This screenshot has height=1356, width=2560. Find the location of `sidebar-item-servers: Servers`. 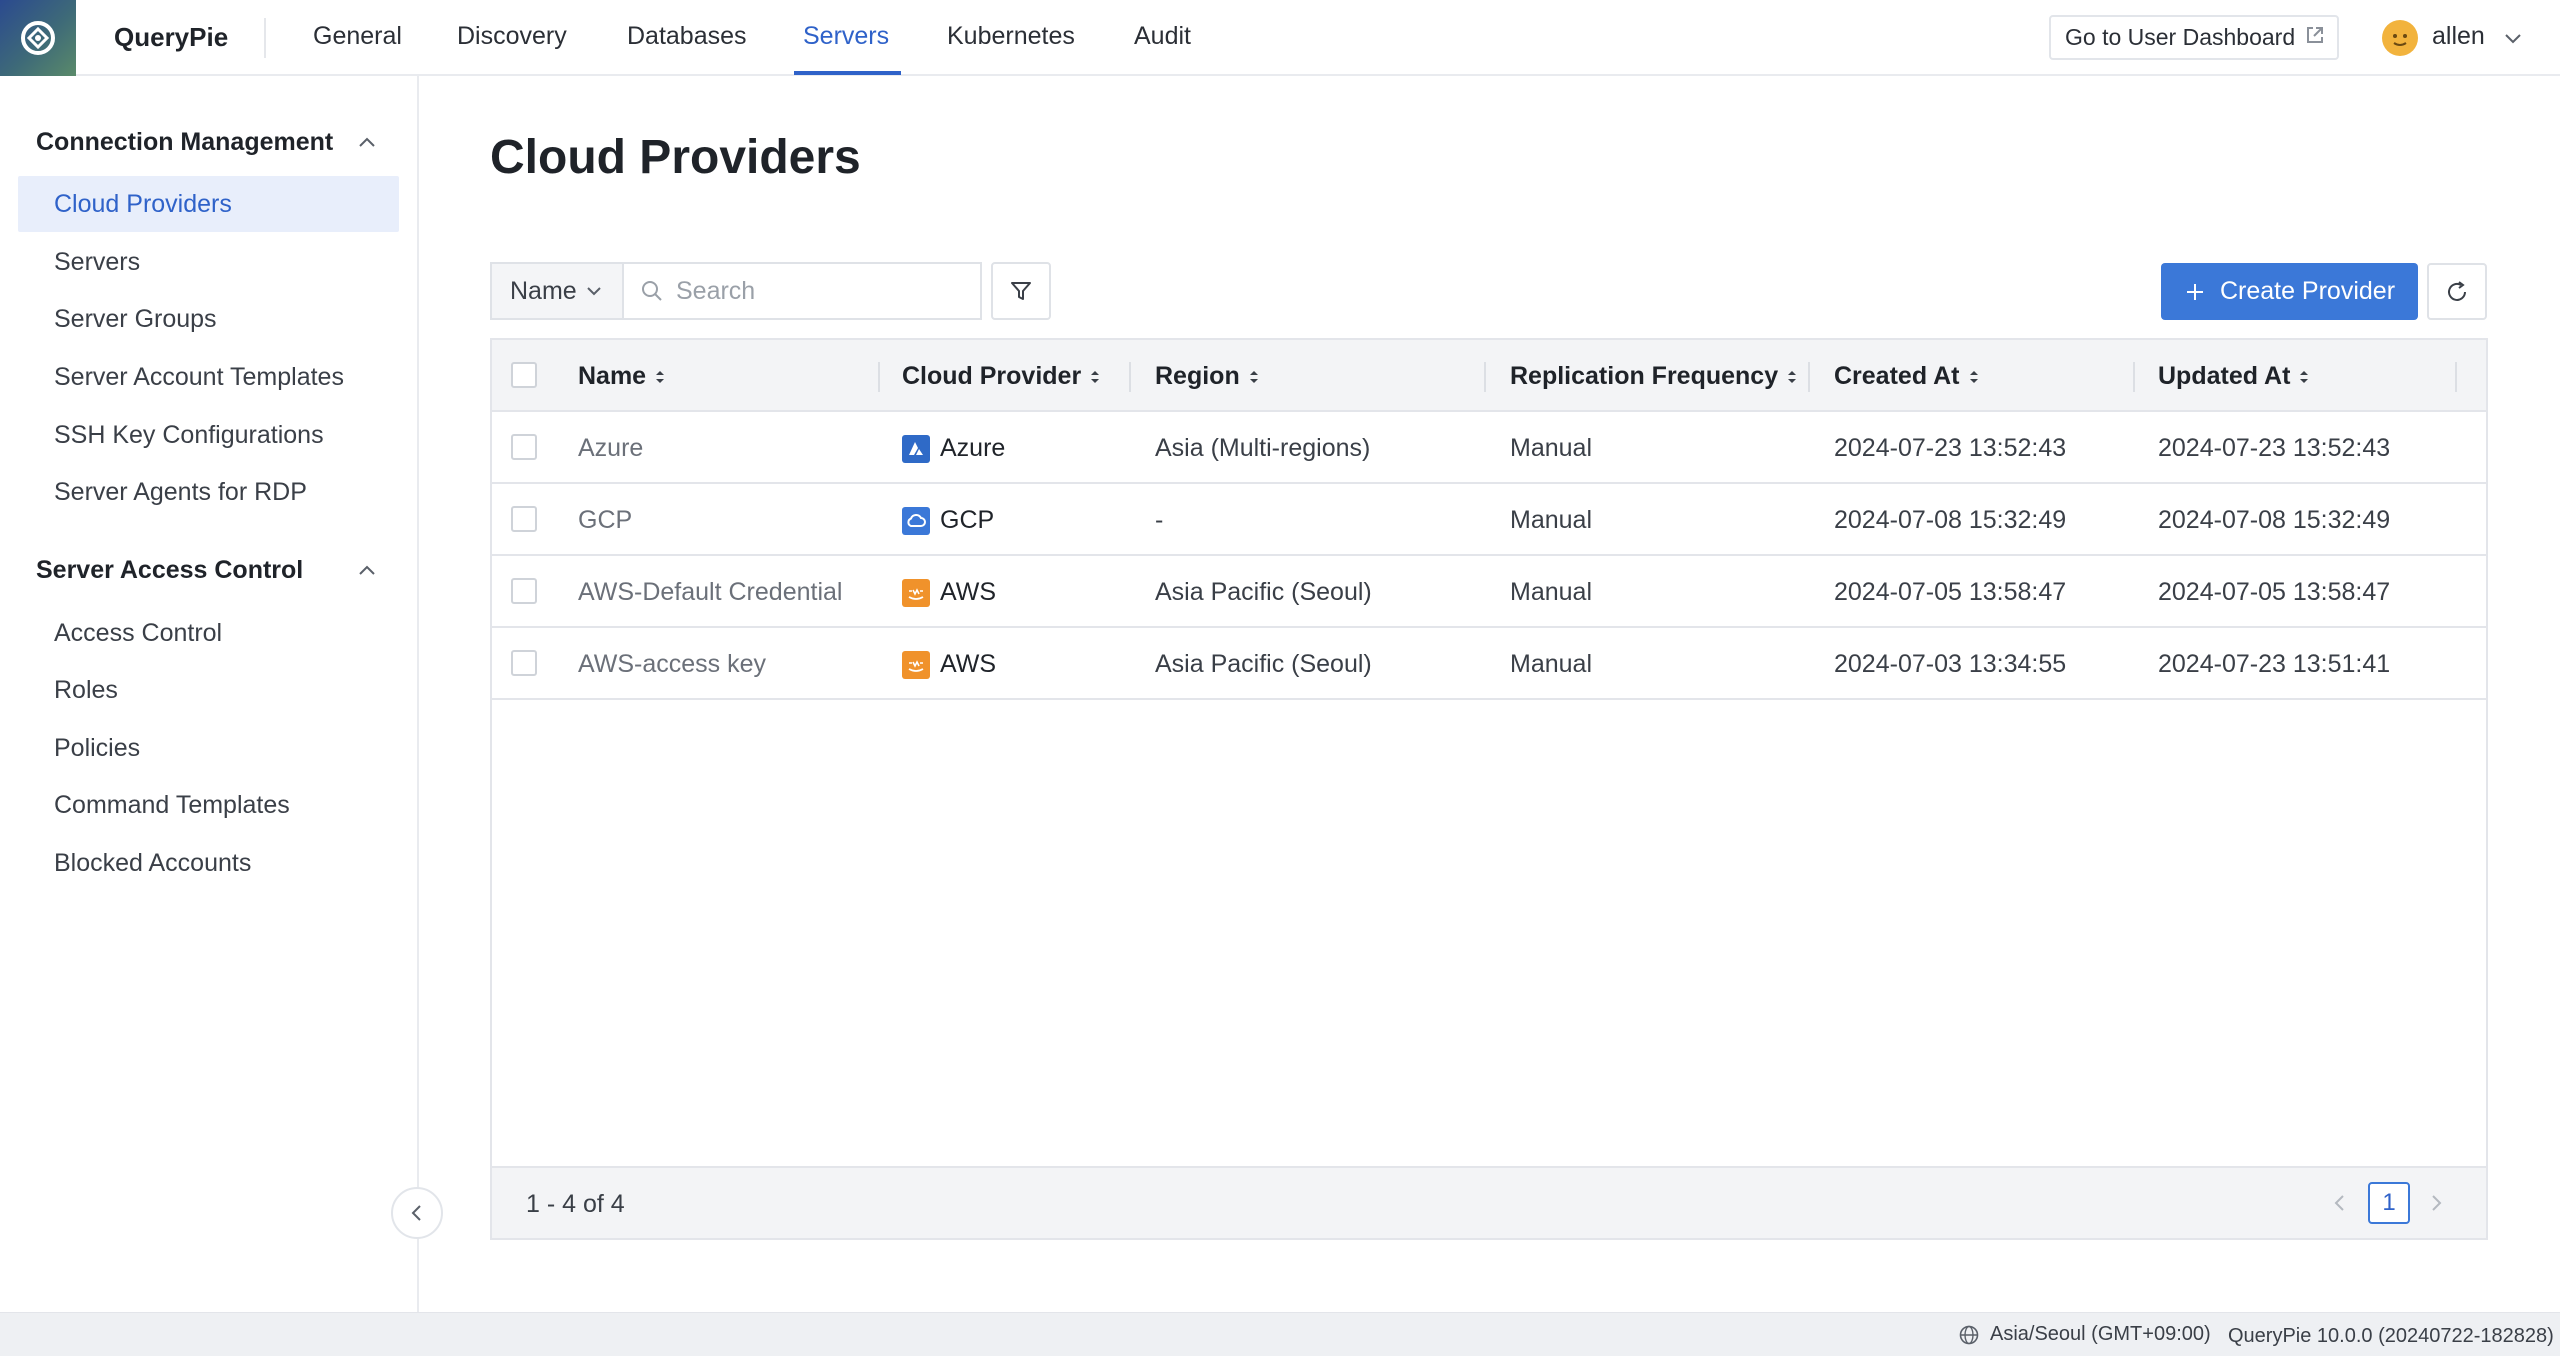

sidebar-item-servers: Servers is located at coordinates (208, 262).